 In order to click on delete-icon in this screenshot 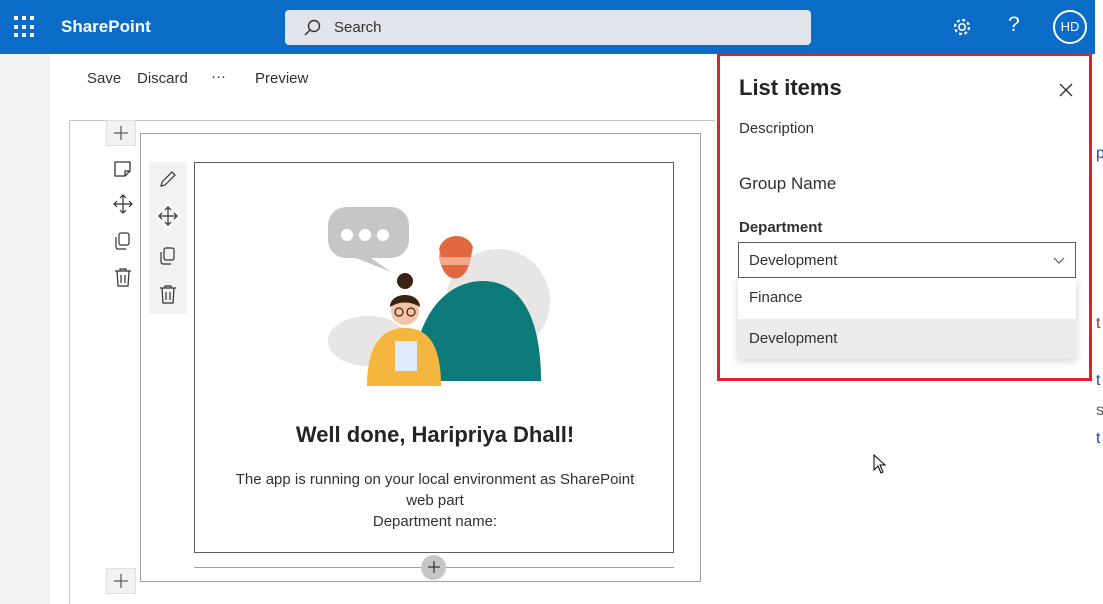, I will do `click(168, 294)`.